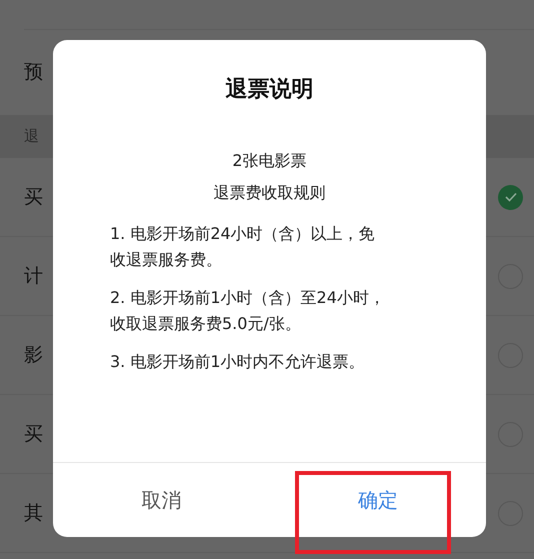 This screenshot has width=534, height=559. Describe the element at coordinates (378, 500) in the screenshot. I see `confirm-button: 确定` at that location.